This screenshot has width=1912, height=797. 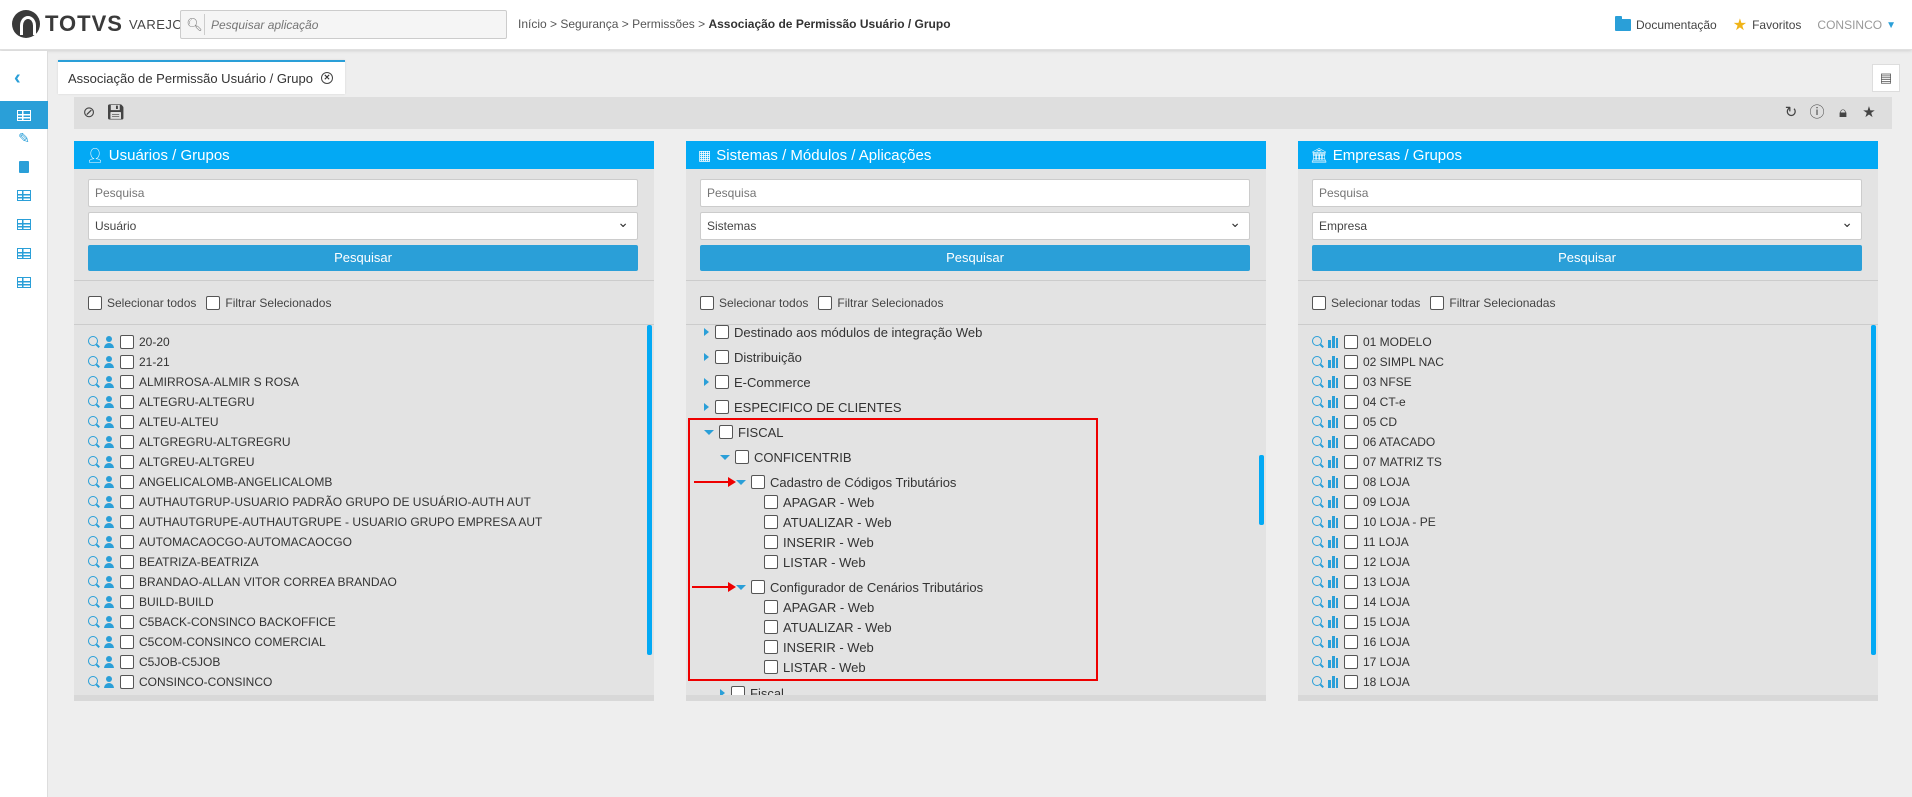 What do you see at coordinates (819, 647) in the screenshot?
I see `tree-leaf: INSERIR - Web` at bounding box center [819, 647].